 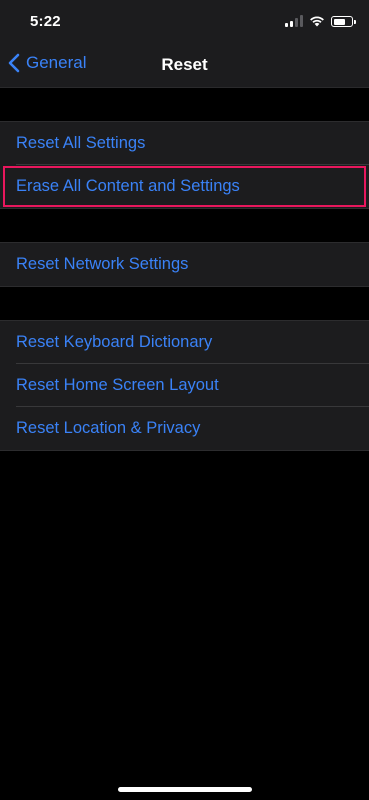 I want to click on signal-icon, so click(x=294, y=21).